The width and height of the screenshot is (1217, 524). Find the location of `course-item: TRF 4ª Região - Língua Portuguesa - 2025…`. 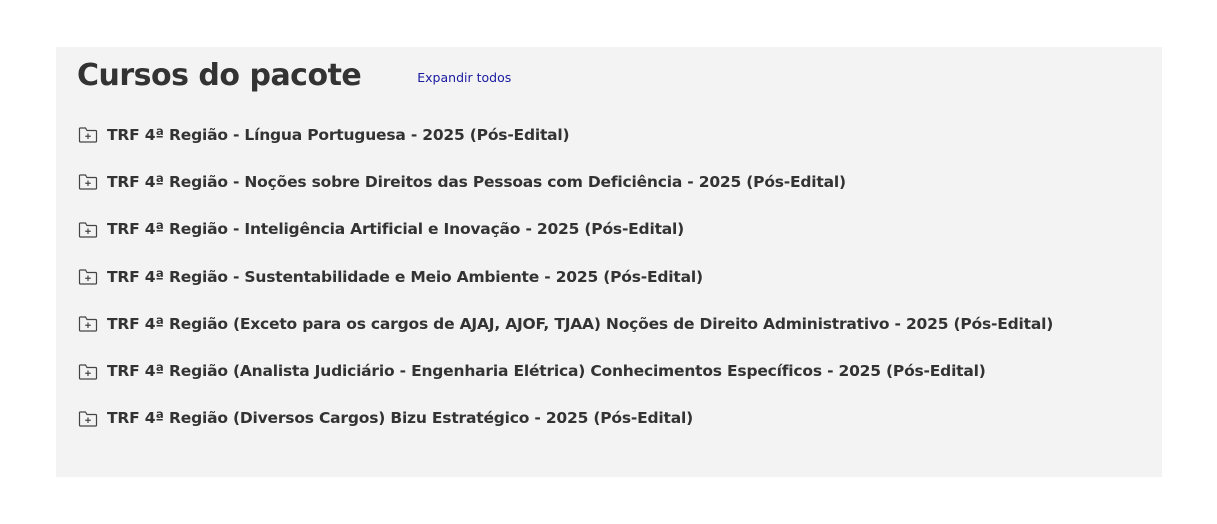

course-item: TRF 4ª Região - Língua Portuguesa - 2025… is located at coordinates (565, 134).